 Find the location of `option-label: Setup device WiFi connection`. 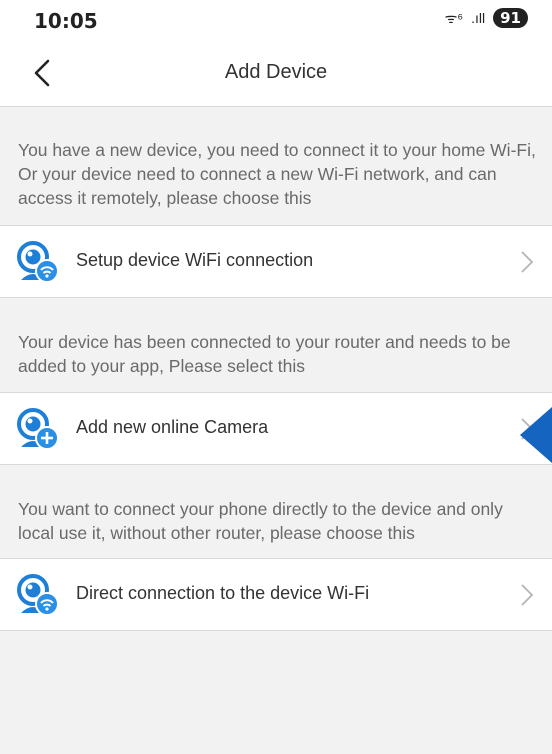

option-label: Setup device WiFi connection is located at coordinates (195, 260).